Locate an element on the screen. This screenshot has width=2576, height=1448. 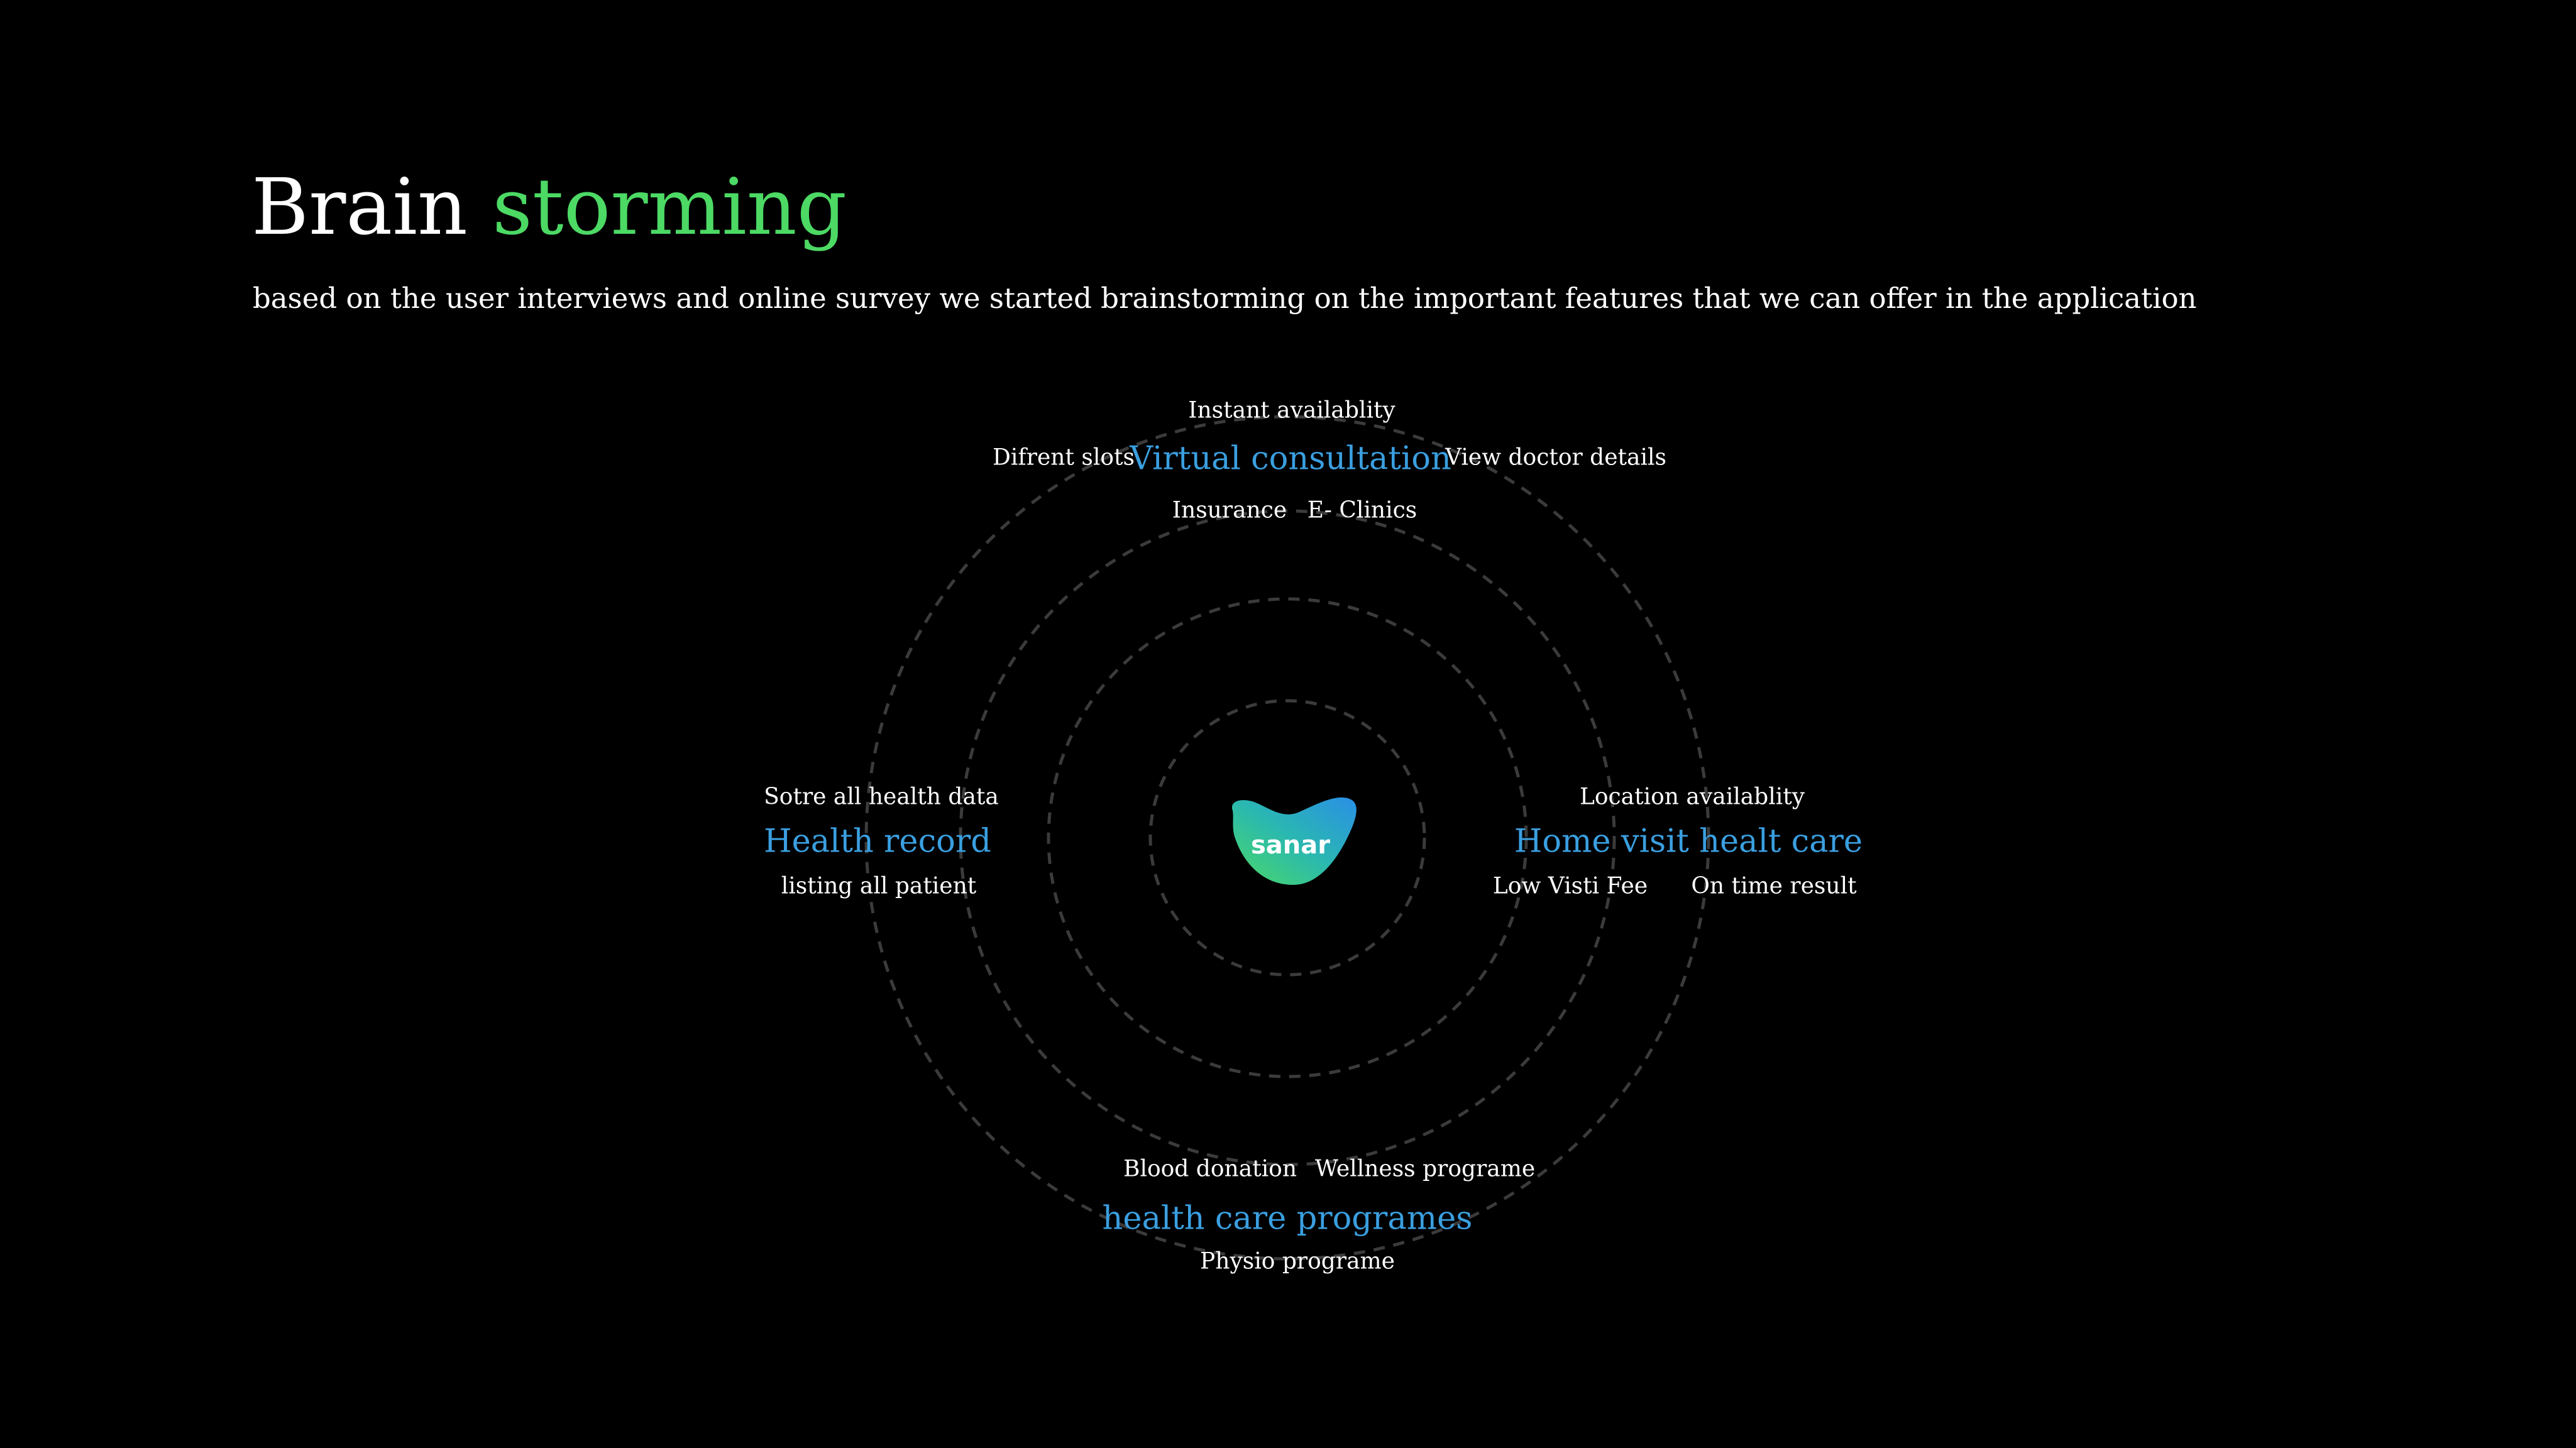
sanar-logo-icon: sanar is located at coordinates (1294, 841).